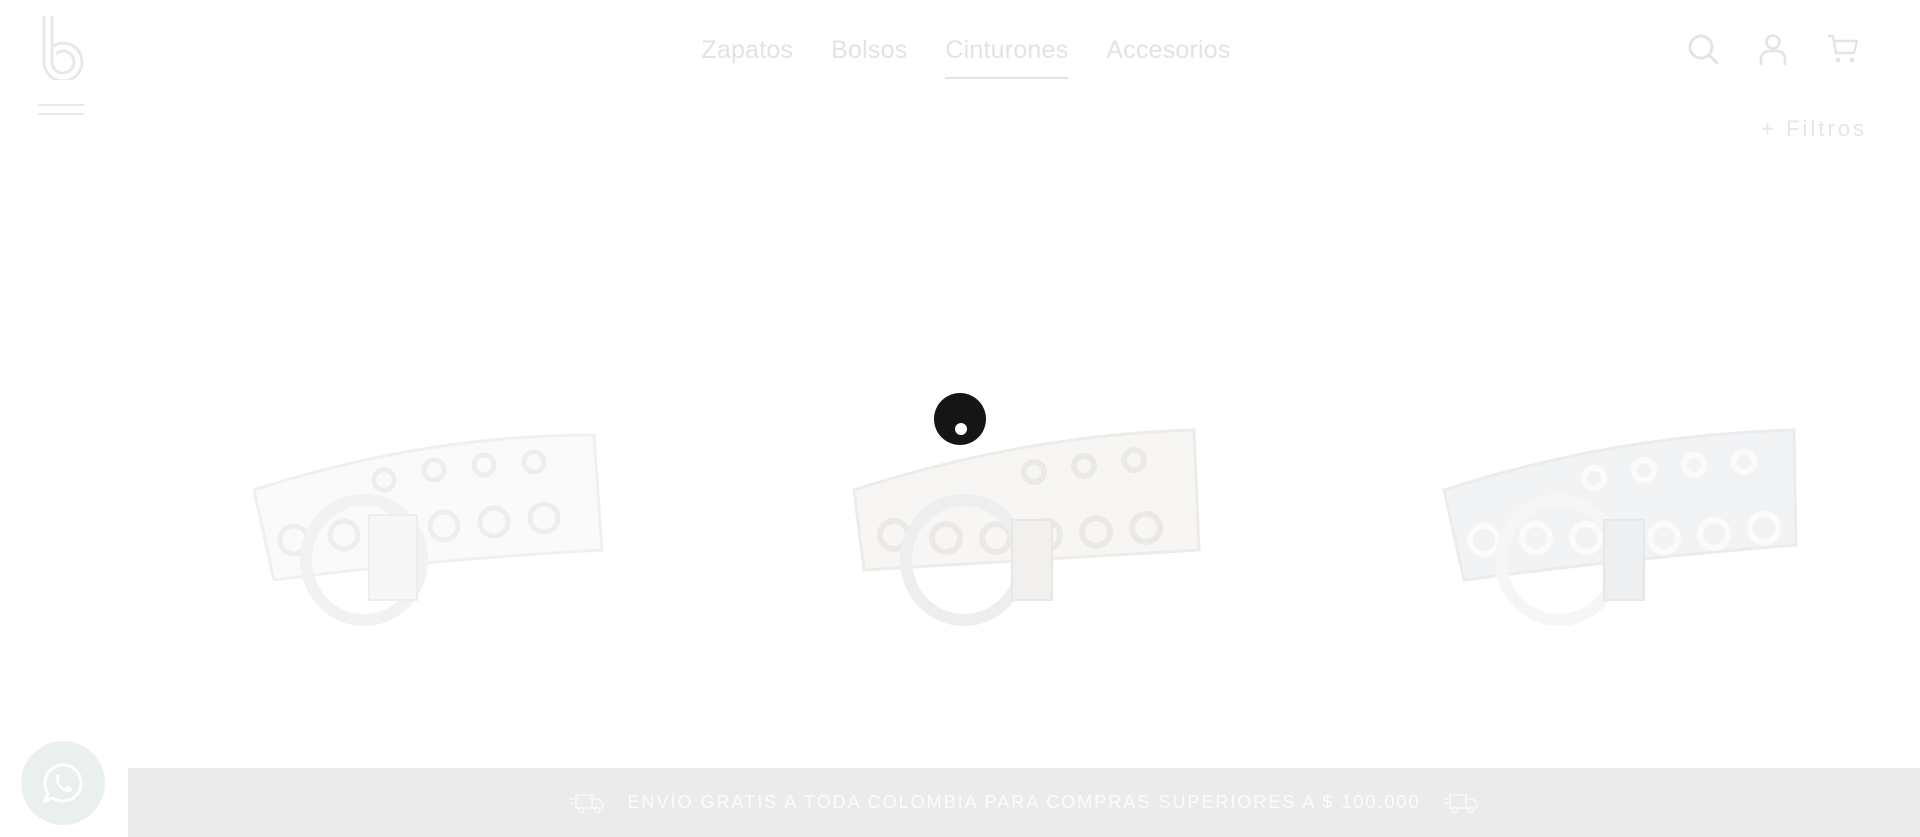  What do you see at coordinates (747, 57) in the screenshot?
I see `nav-item-zapatos: Zapatos` at bounding box center [747, 57].